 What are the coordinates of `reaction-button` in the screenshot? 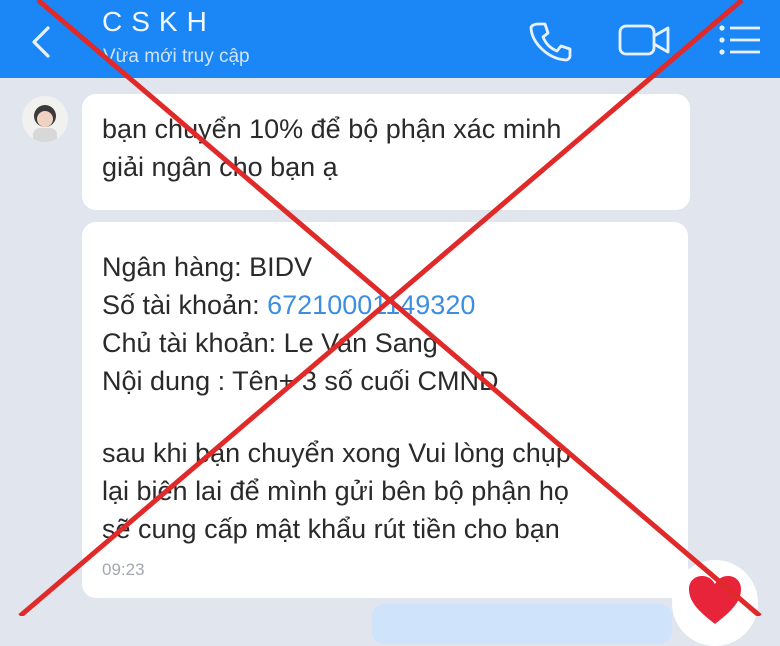 It's located at (715, 603).